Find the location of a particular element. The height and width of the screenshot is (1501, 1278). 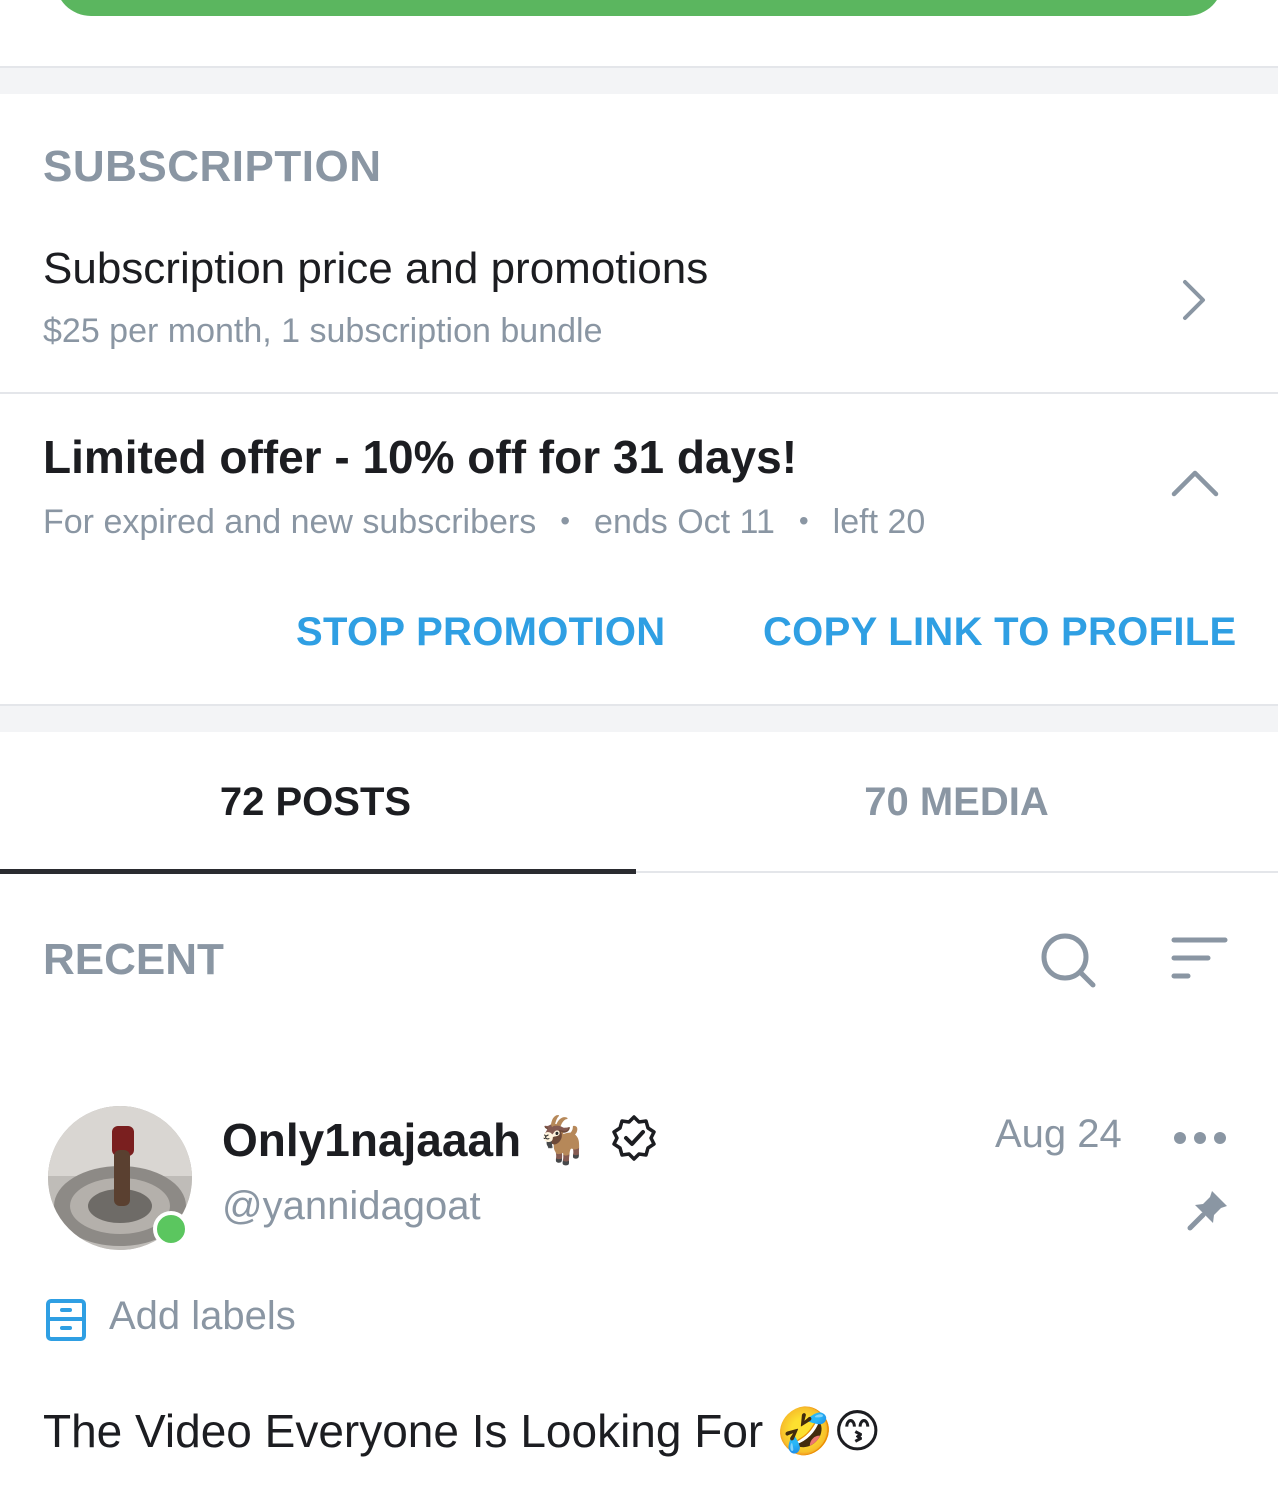

promotion-end-date: ends Oct 11 is located at coordinates (684, 522).